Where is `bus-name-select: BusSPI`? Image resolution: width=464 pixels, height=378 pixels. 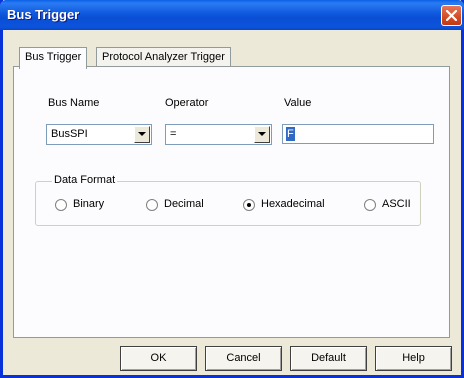
bus-name-select: BusSPI is located at coordinates (99, 134).